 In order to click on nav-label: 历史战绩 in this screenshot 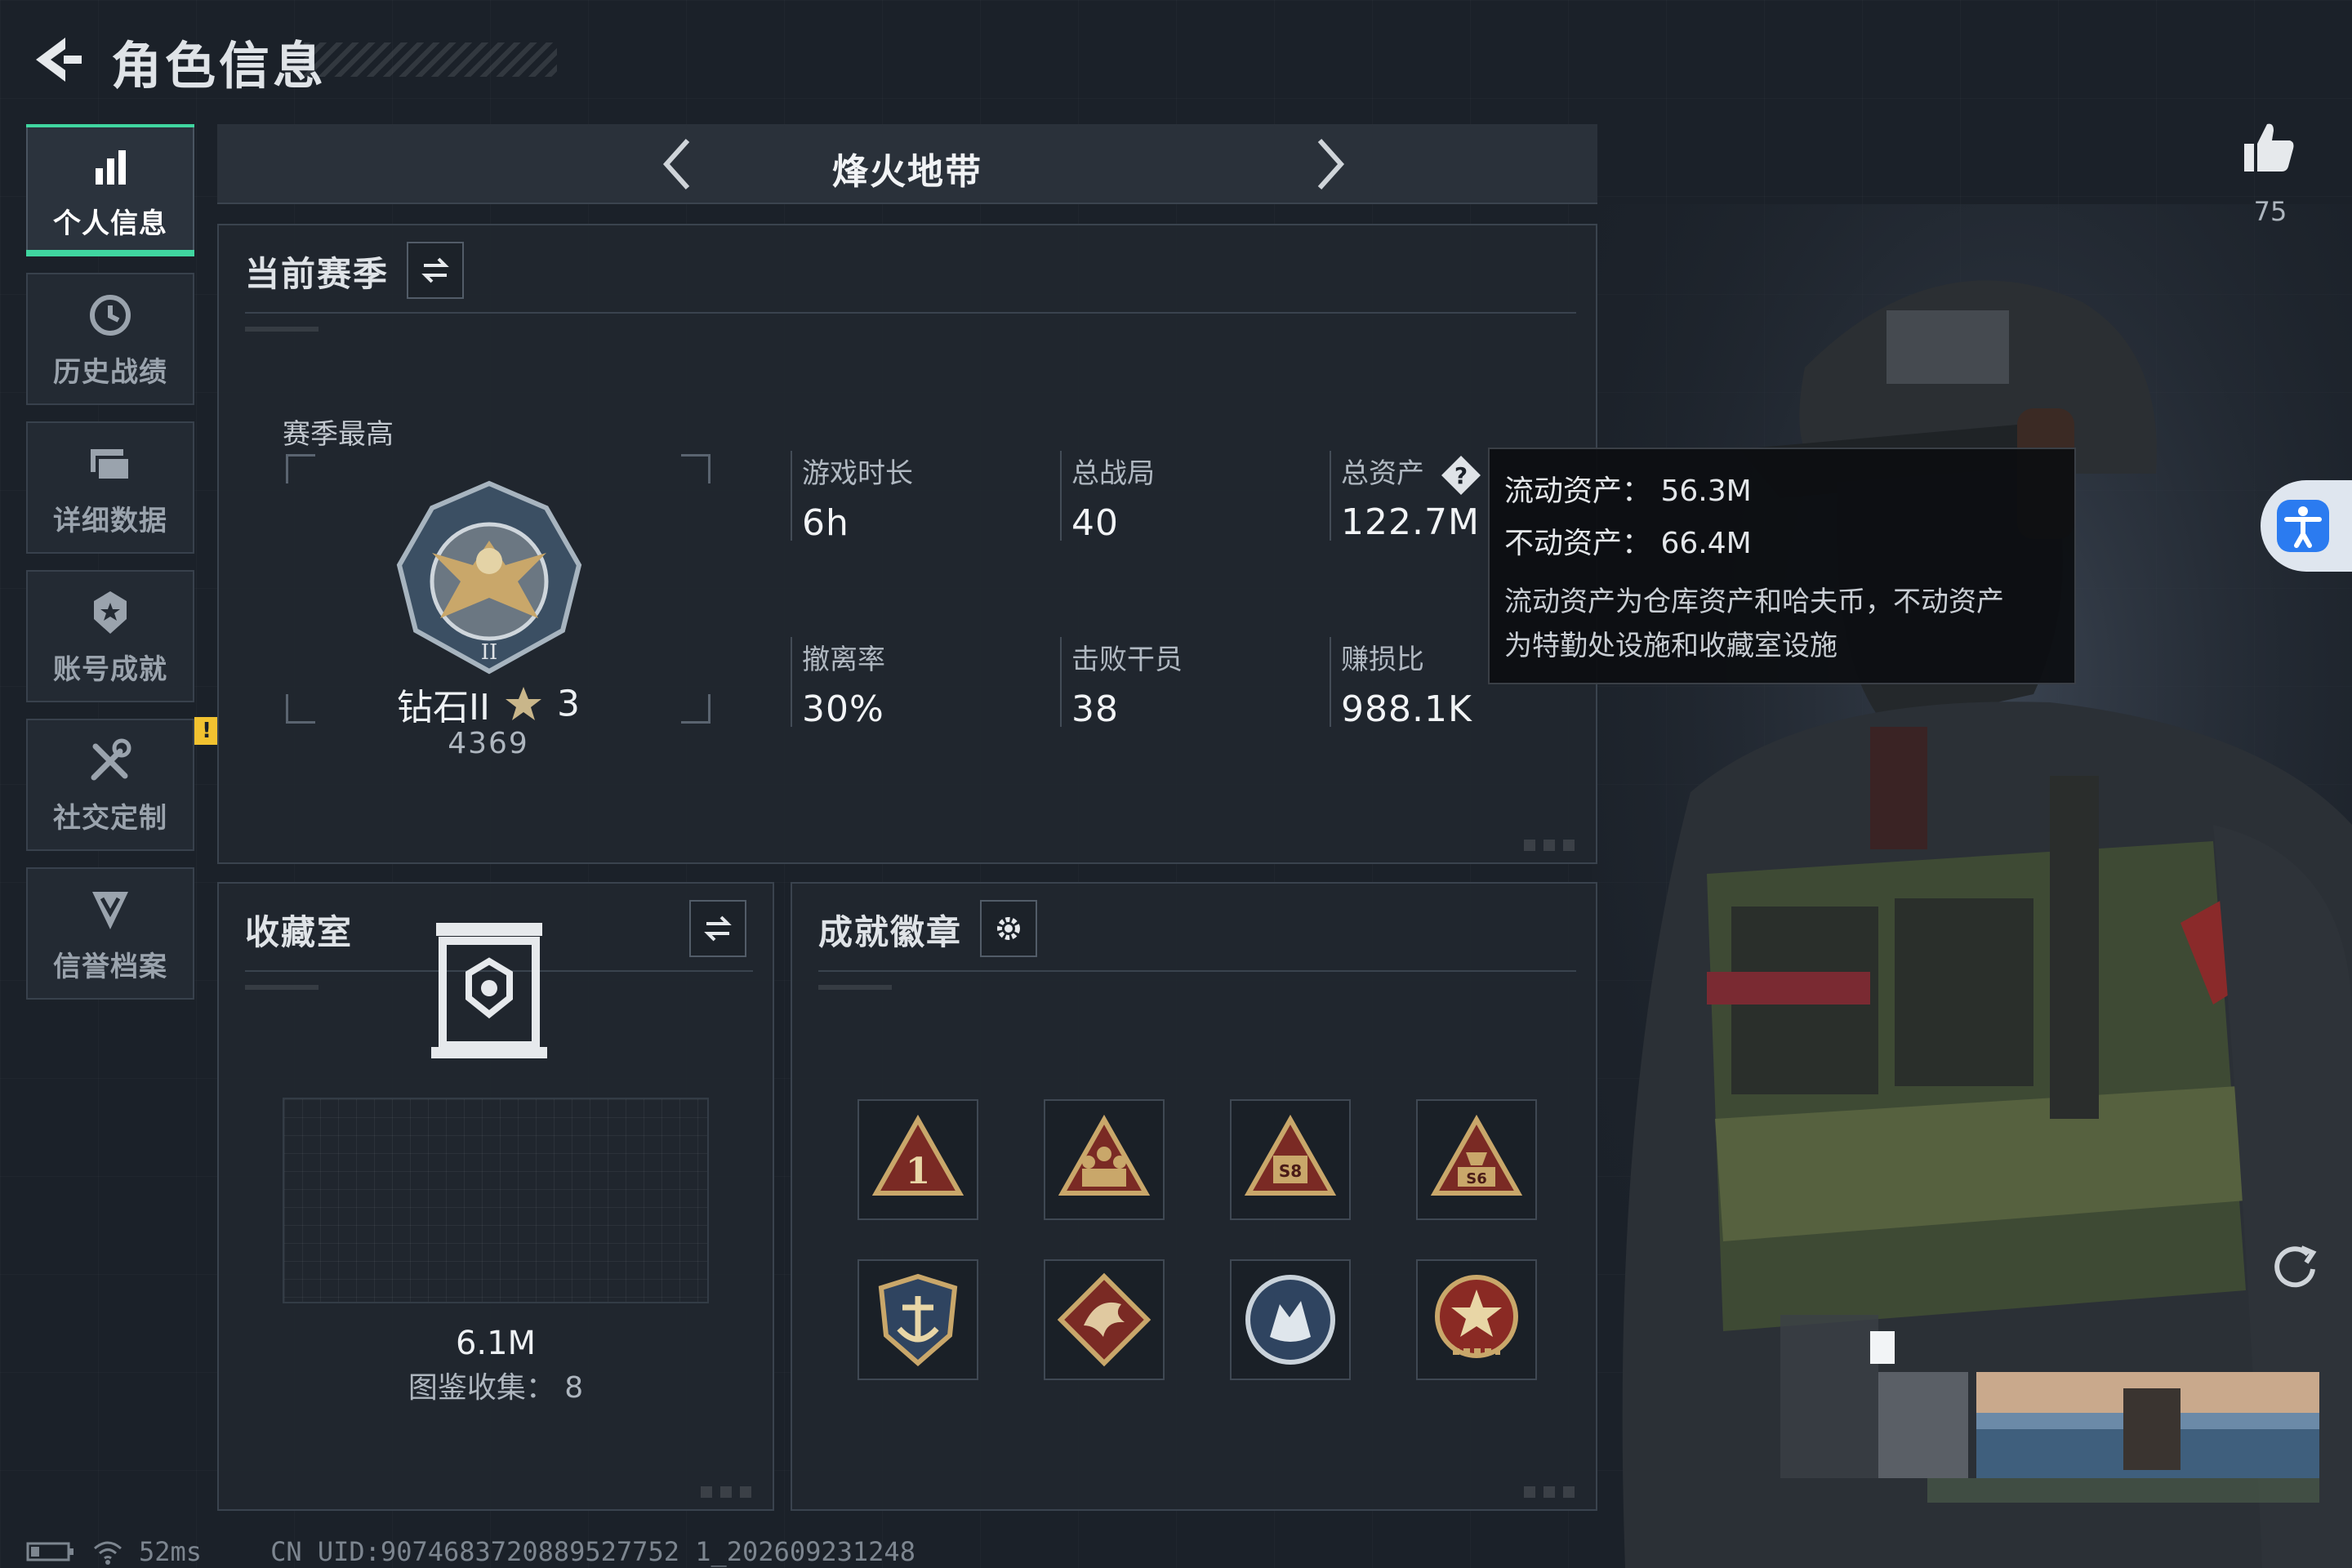, I will do `click(110, 372)`.